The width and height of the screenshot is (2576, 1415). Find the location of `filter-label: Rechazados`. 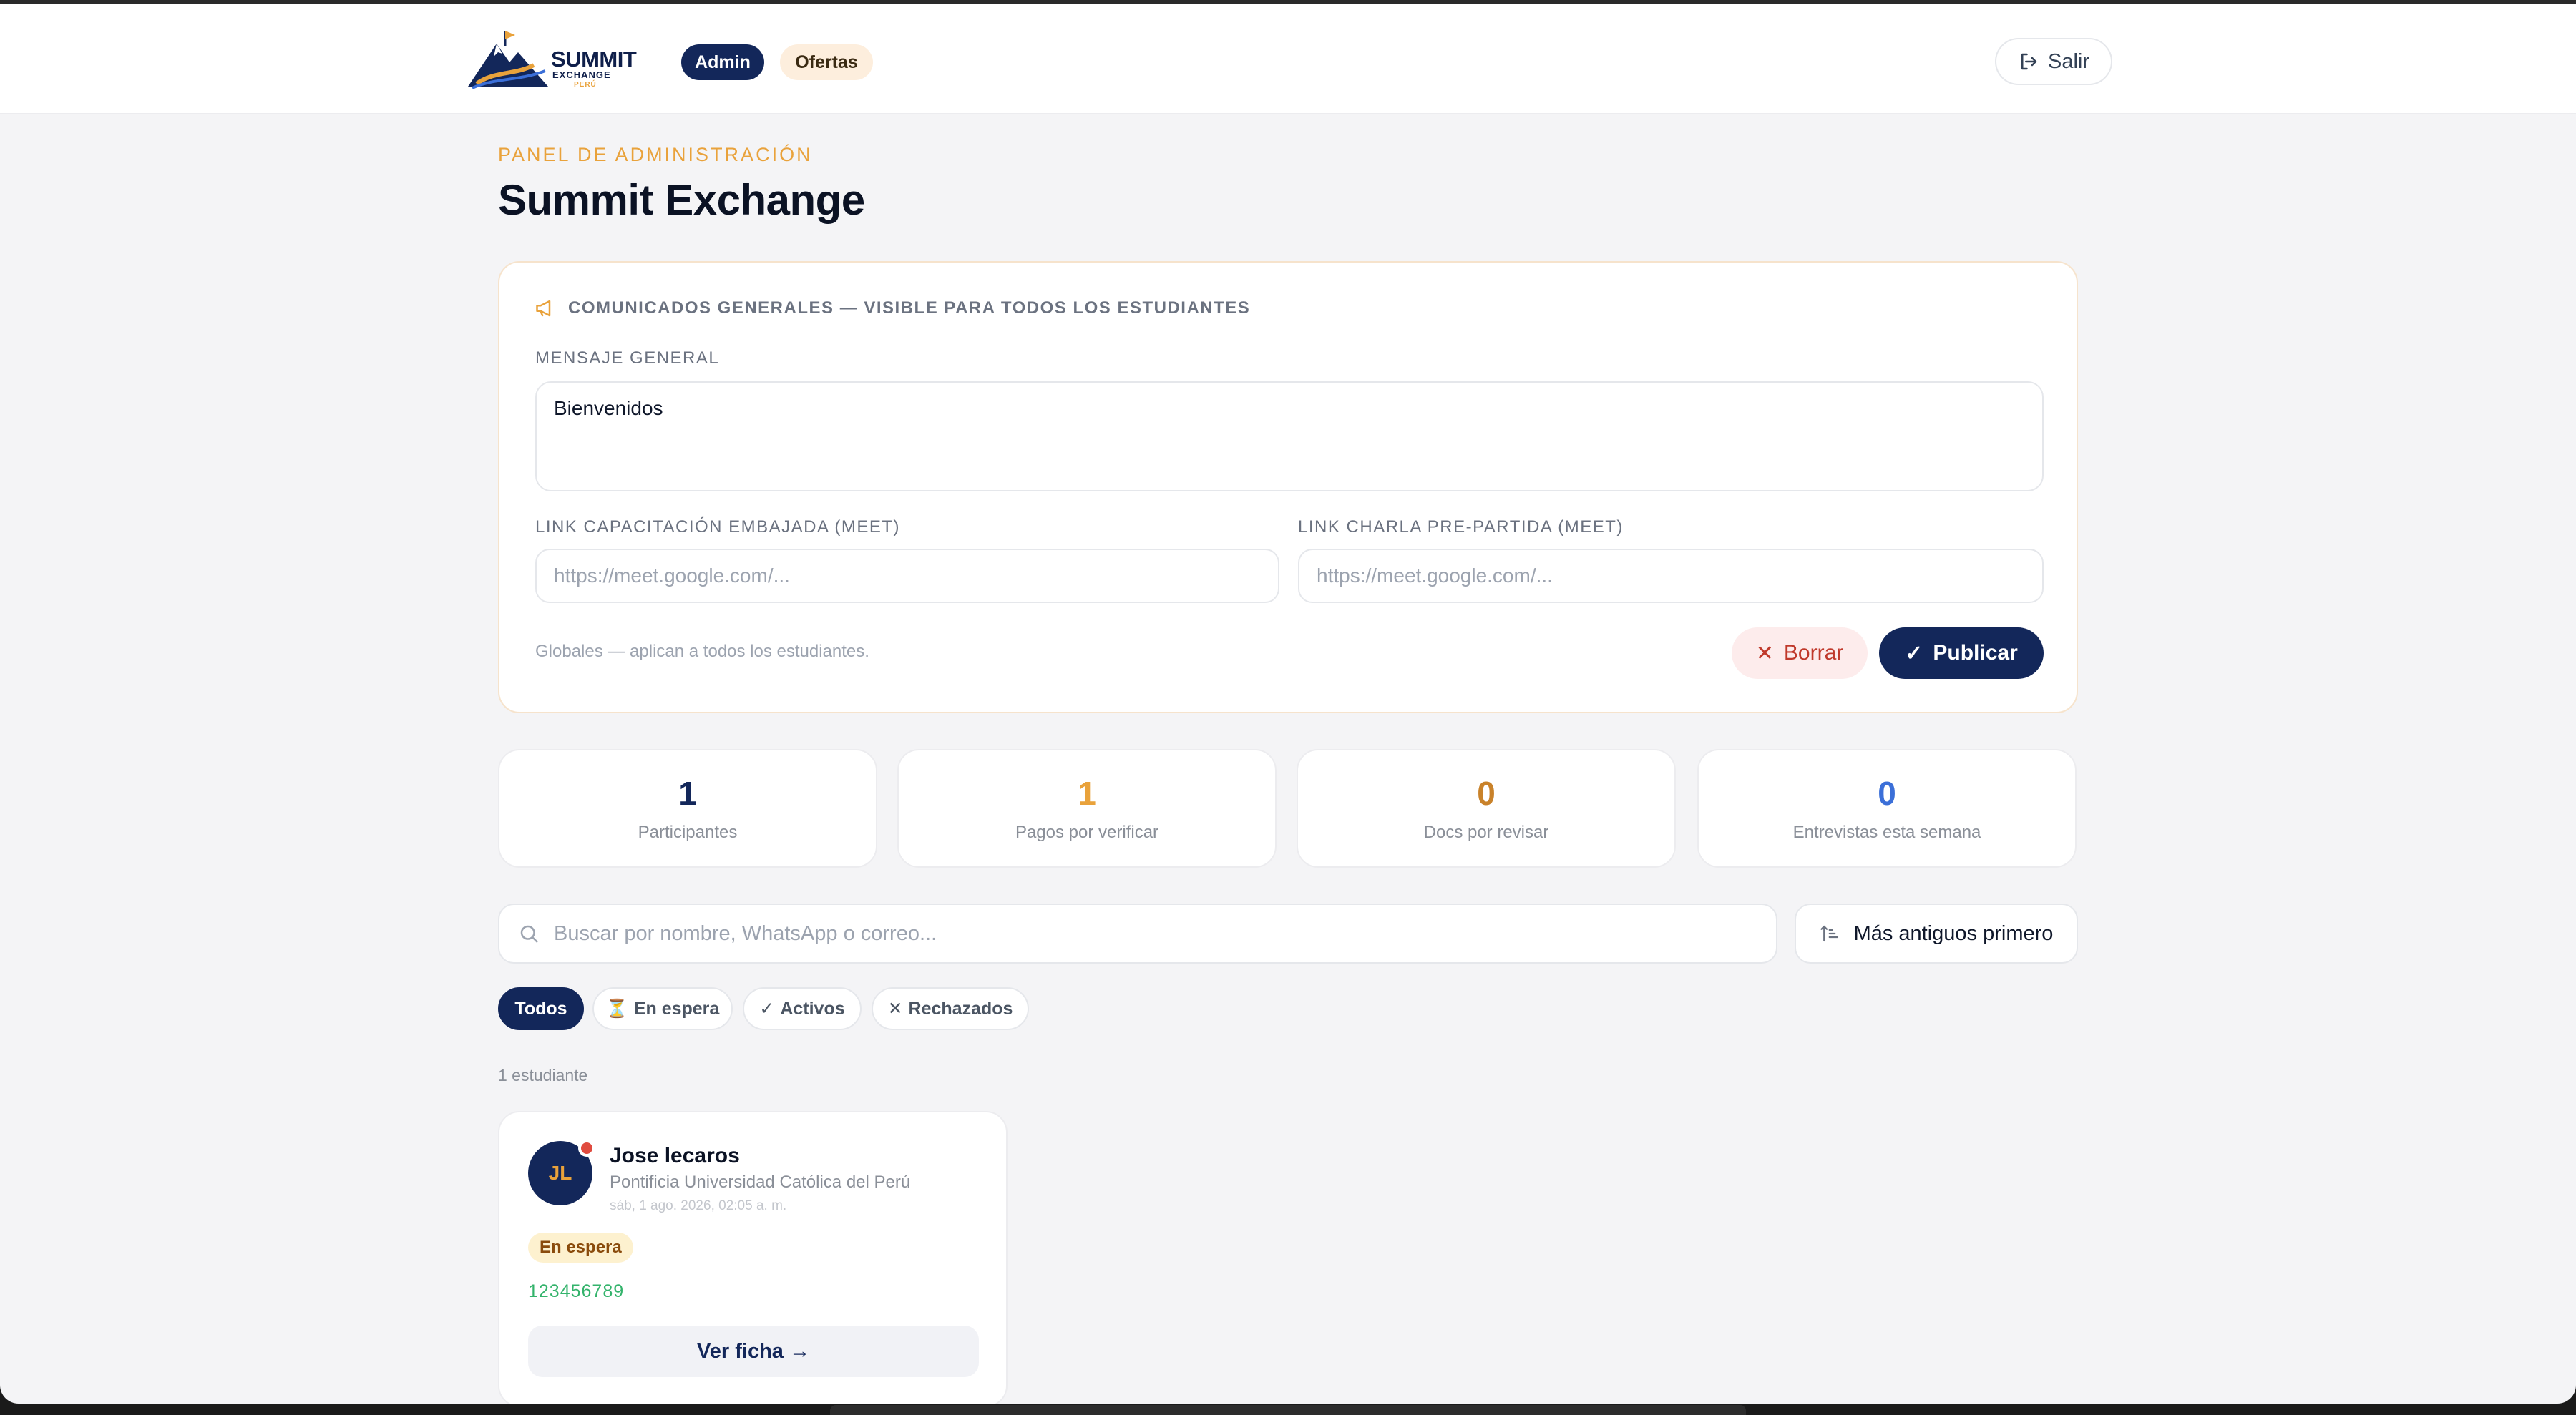

filter-label: Rechazados is located at coordinates (960, 1008).